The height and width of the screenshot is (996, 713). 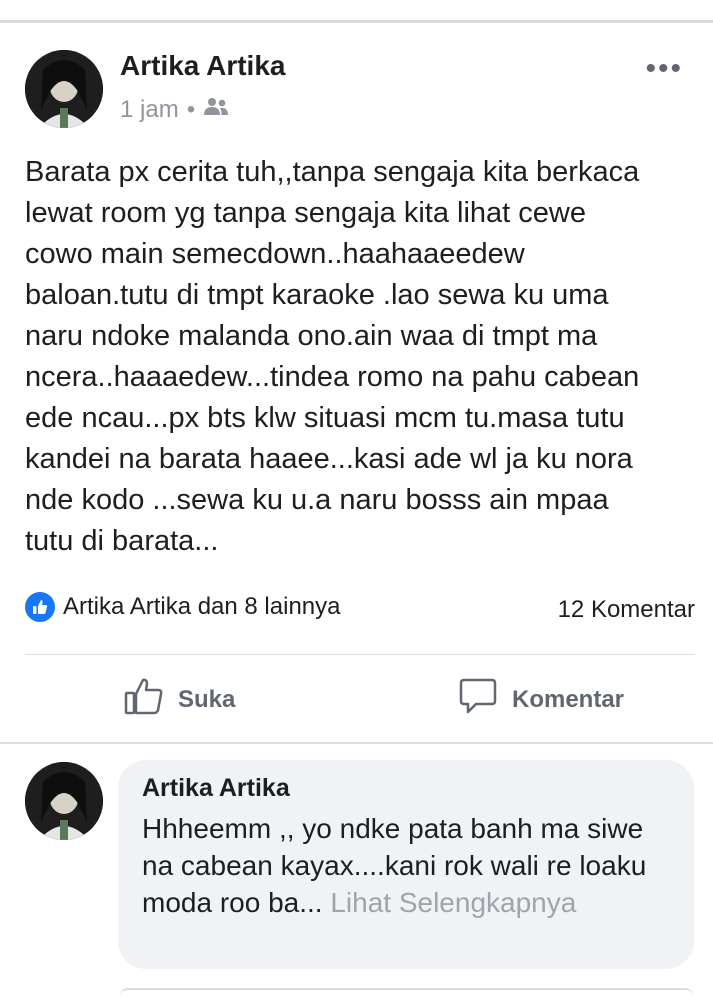 What do you see at coordinates (626, 610) in the screenshot?
I see `comment-count: 12 Komentar` at bounding box center [626, 610].